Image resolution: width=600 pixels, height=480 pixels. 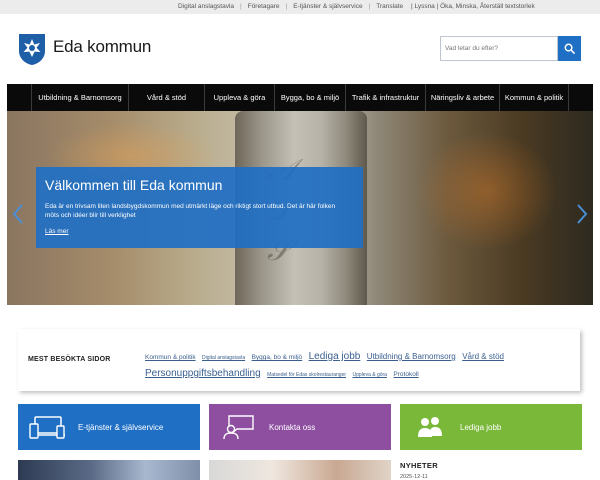 What do you see at coordinates (582, 214) in the screenshot?
I see `carousel-next-icon` at bounding box center [582, 214].